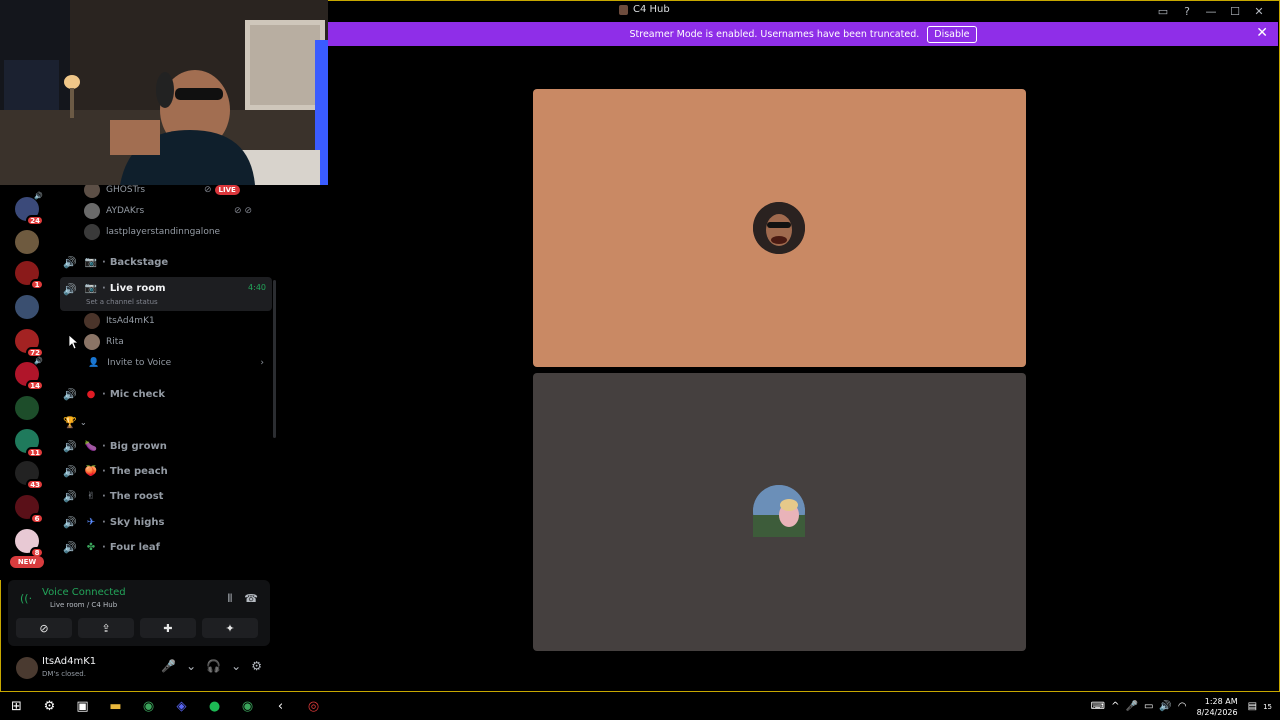 This screenshot has height=720, width=1280. I want to click on volume-icon: 🔊, so click(1165, 706).